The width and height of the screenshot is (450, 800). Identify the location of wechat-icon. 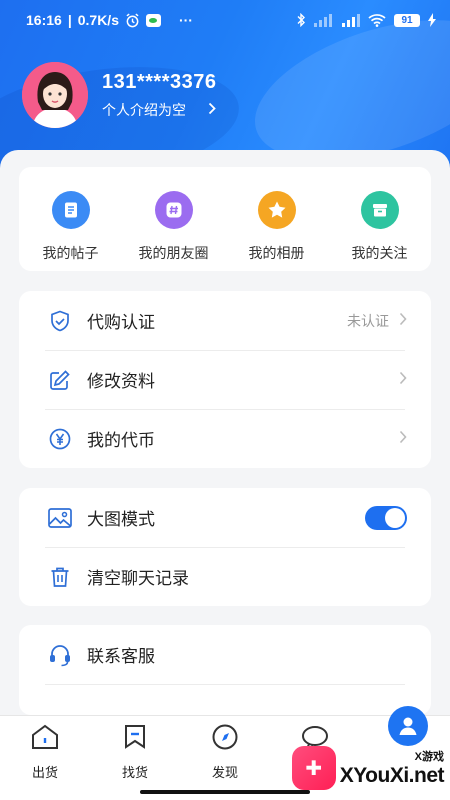
(153, 20).